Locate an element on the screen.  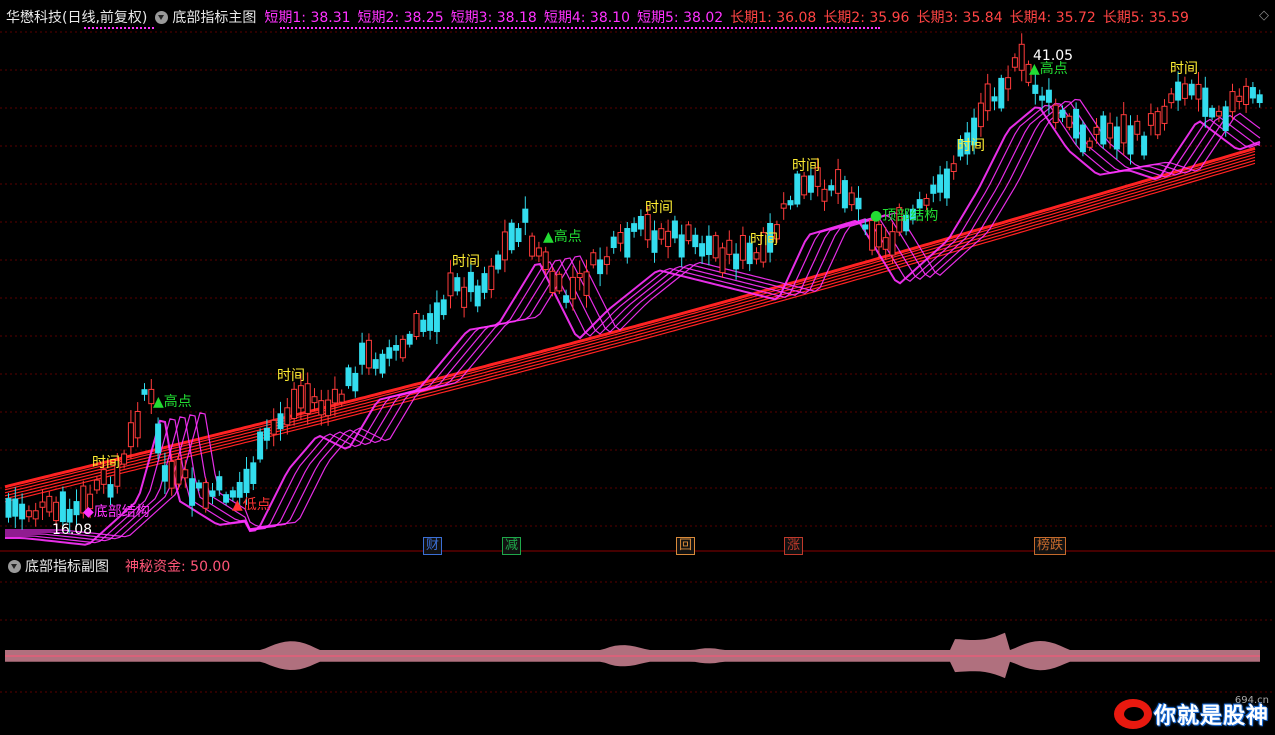
settings-diamond-icon: ◇ is located at coordinates (1264, 15).